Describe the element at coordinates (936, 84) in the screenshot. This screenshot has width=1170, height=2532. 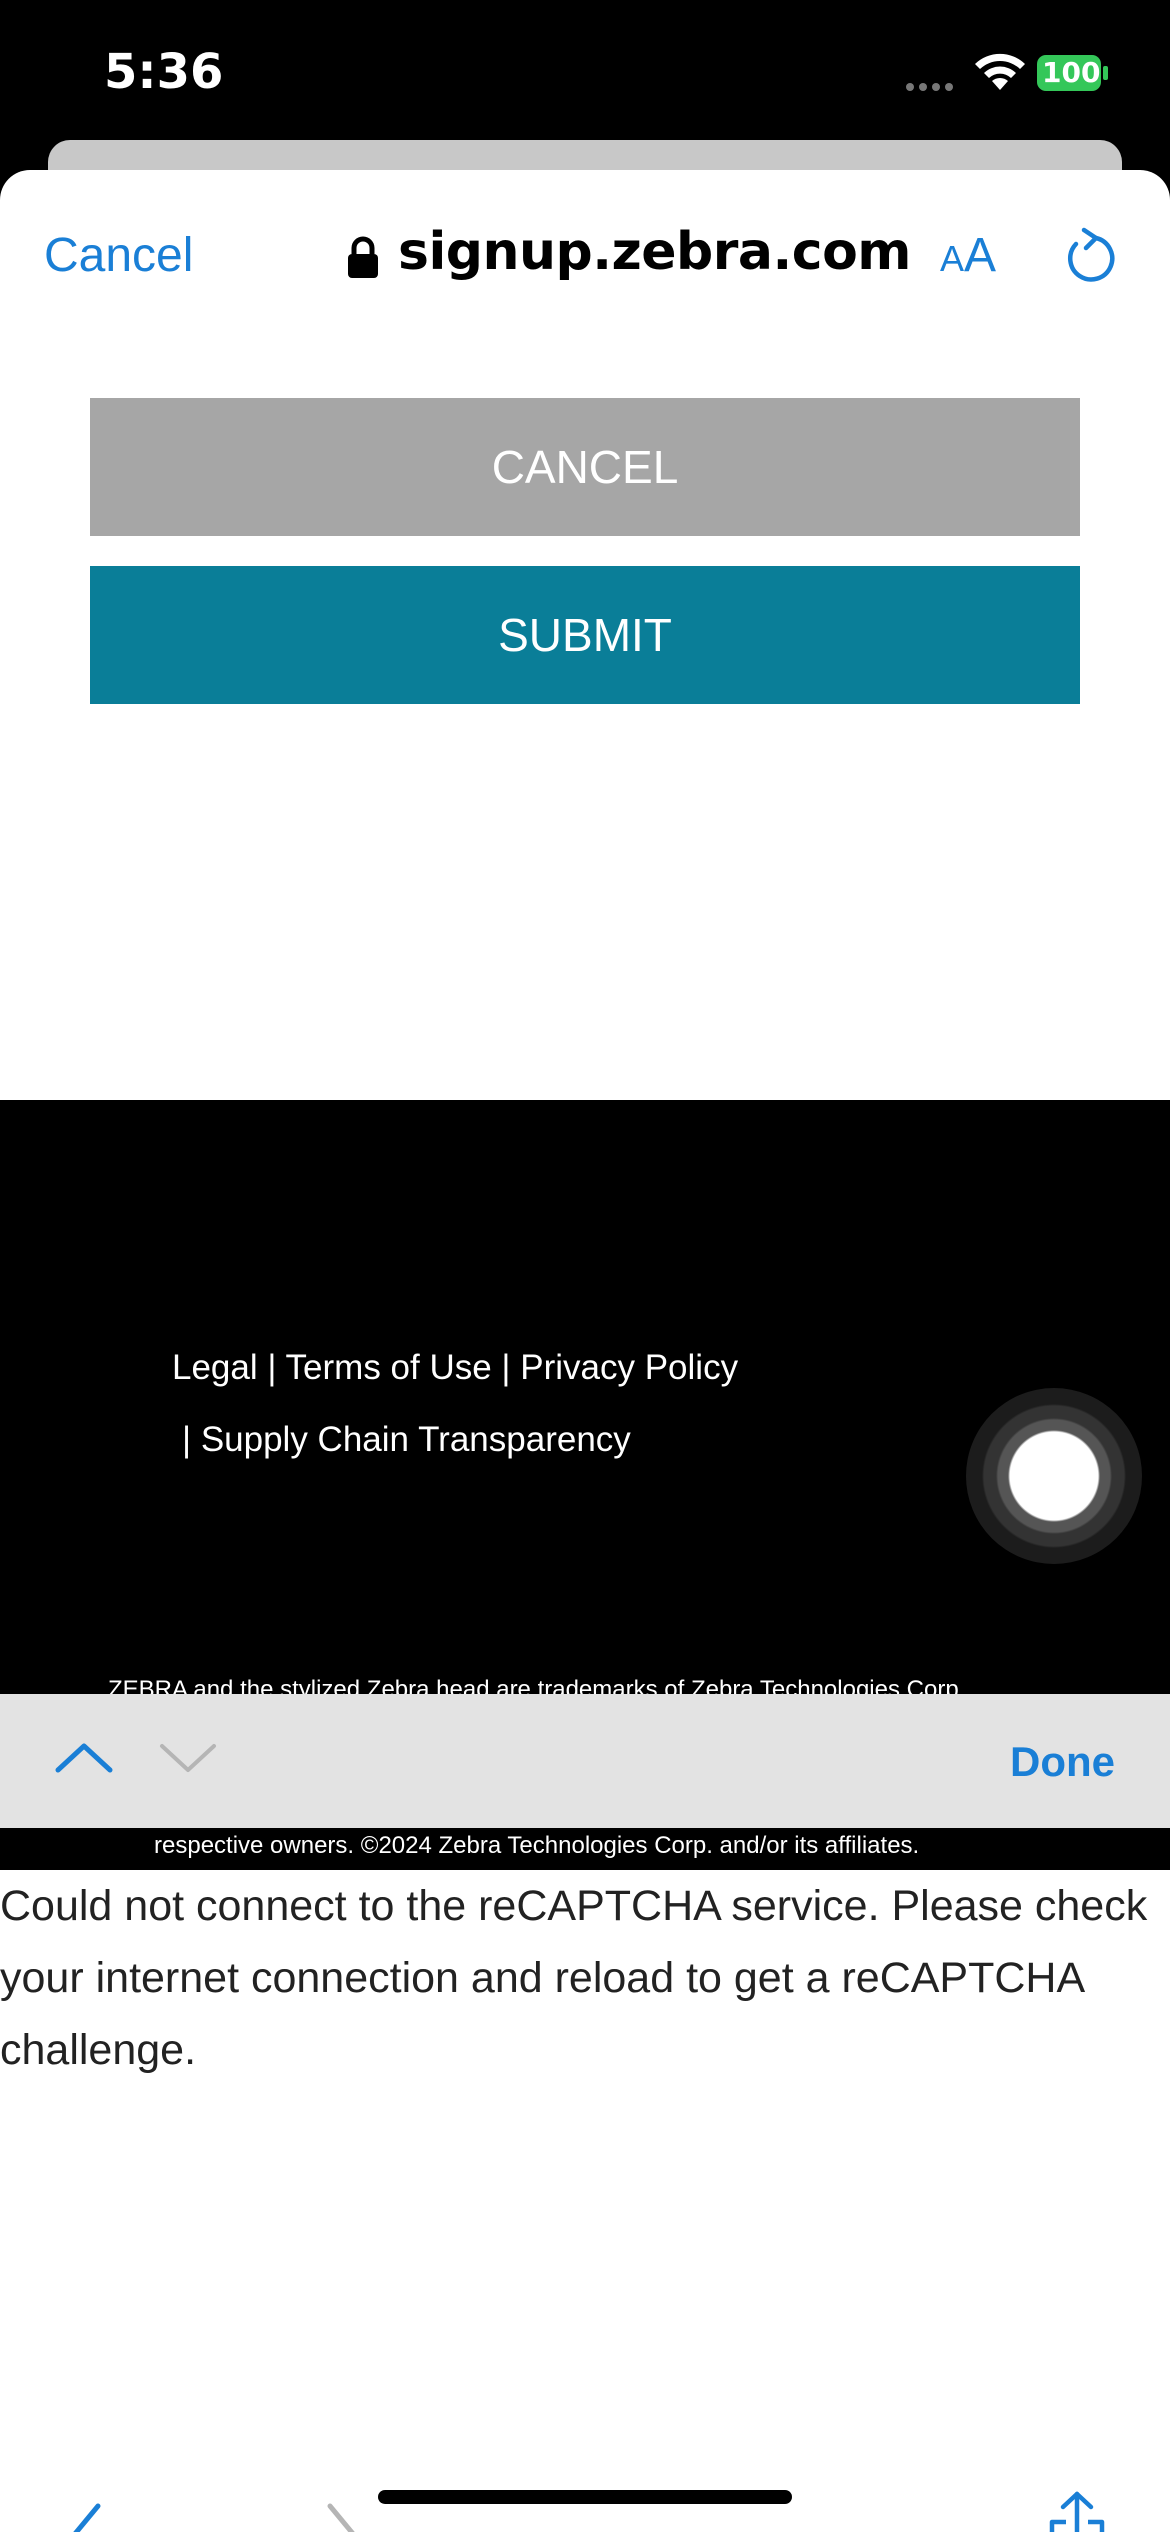
I see `cellular-signal-icon` at that location.